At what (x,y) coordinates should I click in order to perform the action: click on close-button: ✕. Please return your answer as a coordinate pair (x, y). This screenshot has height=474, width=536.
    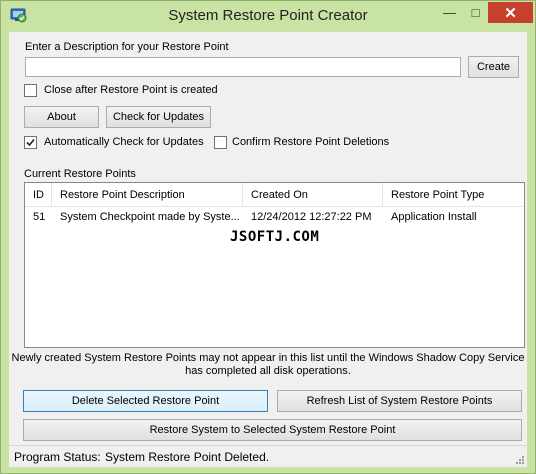
    Looking at the image, I should click on (510, 12).